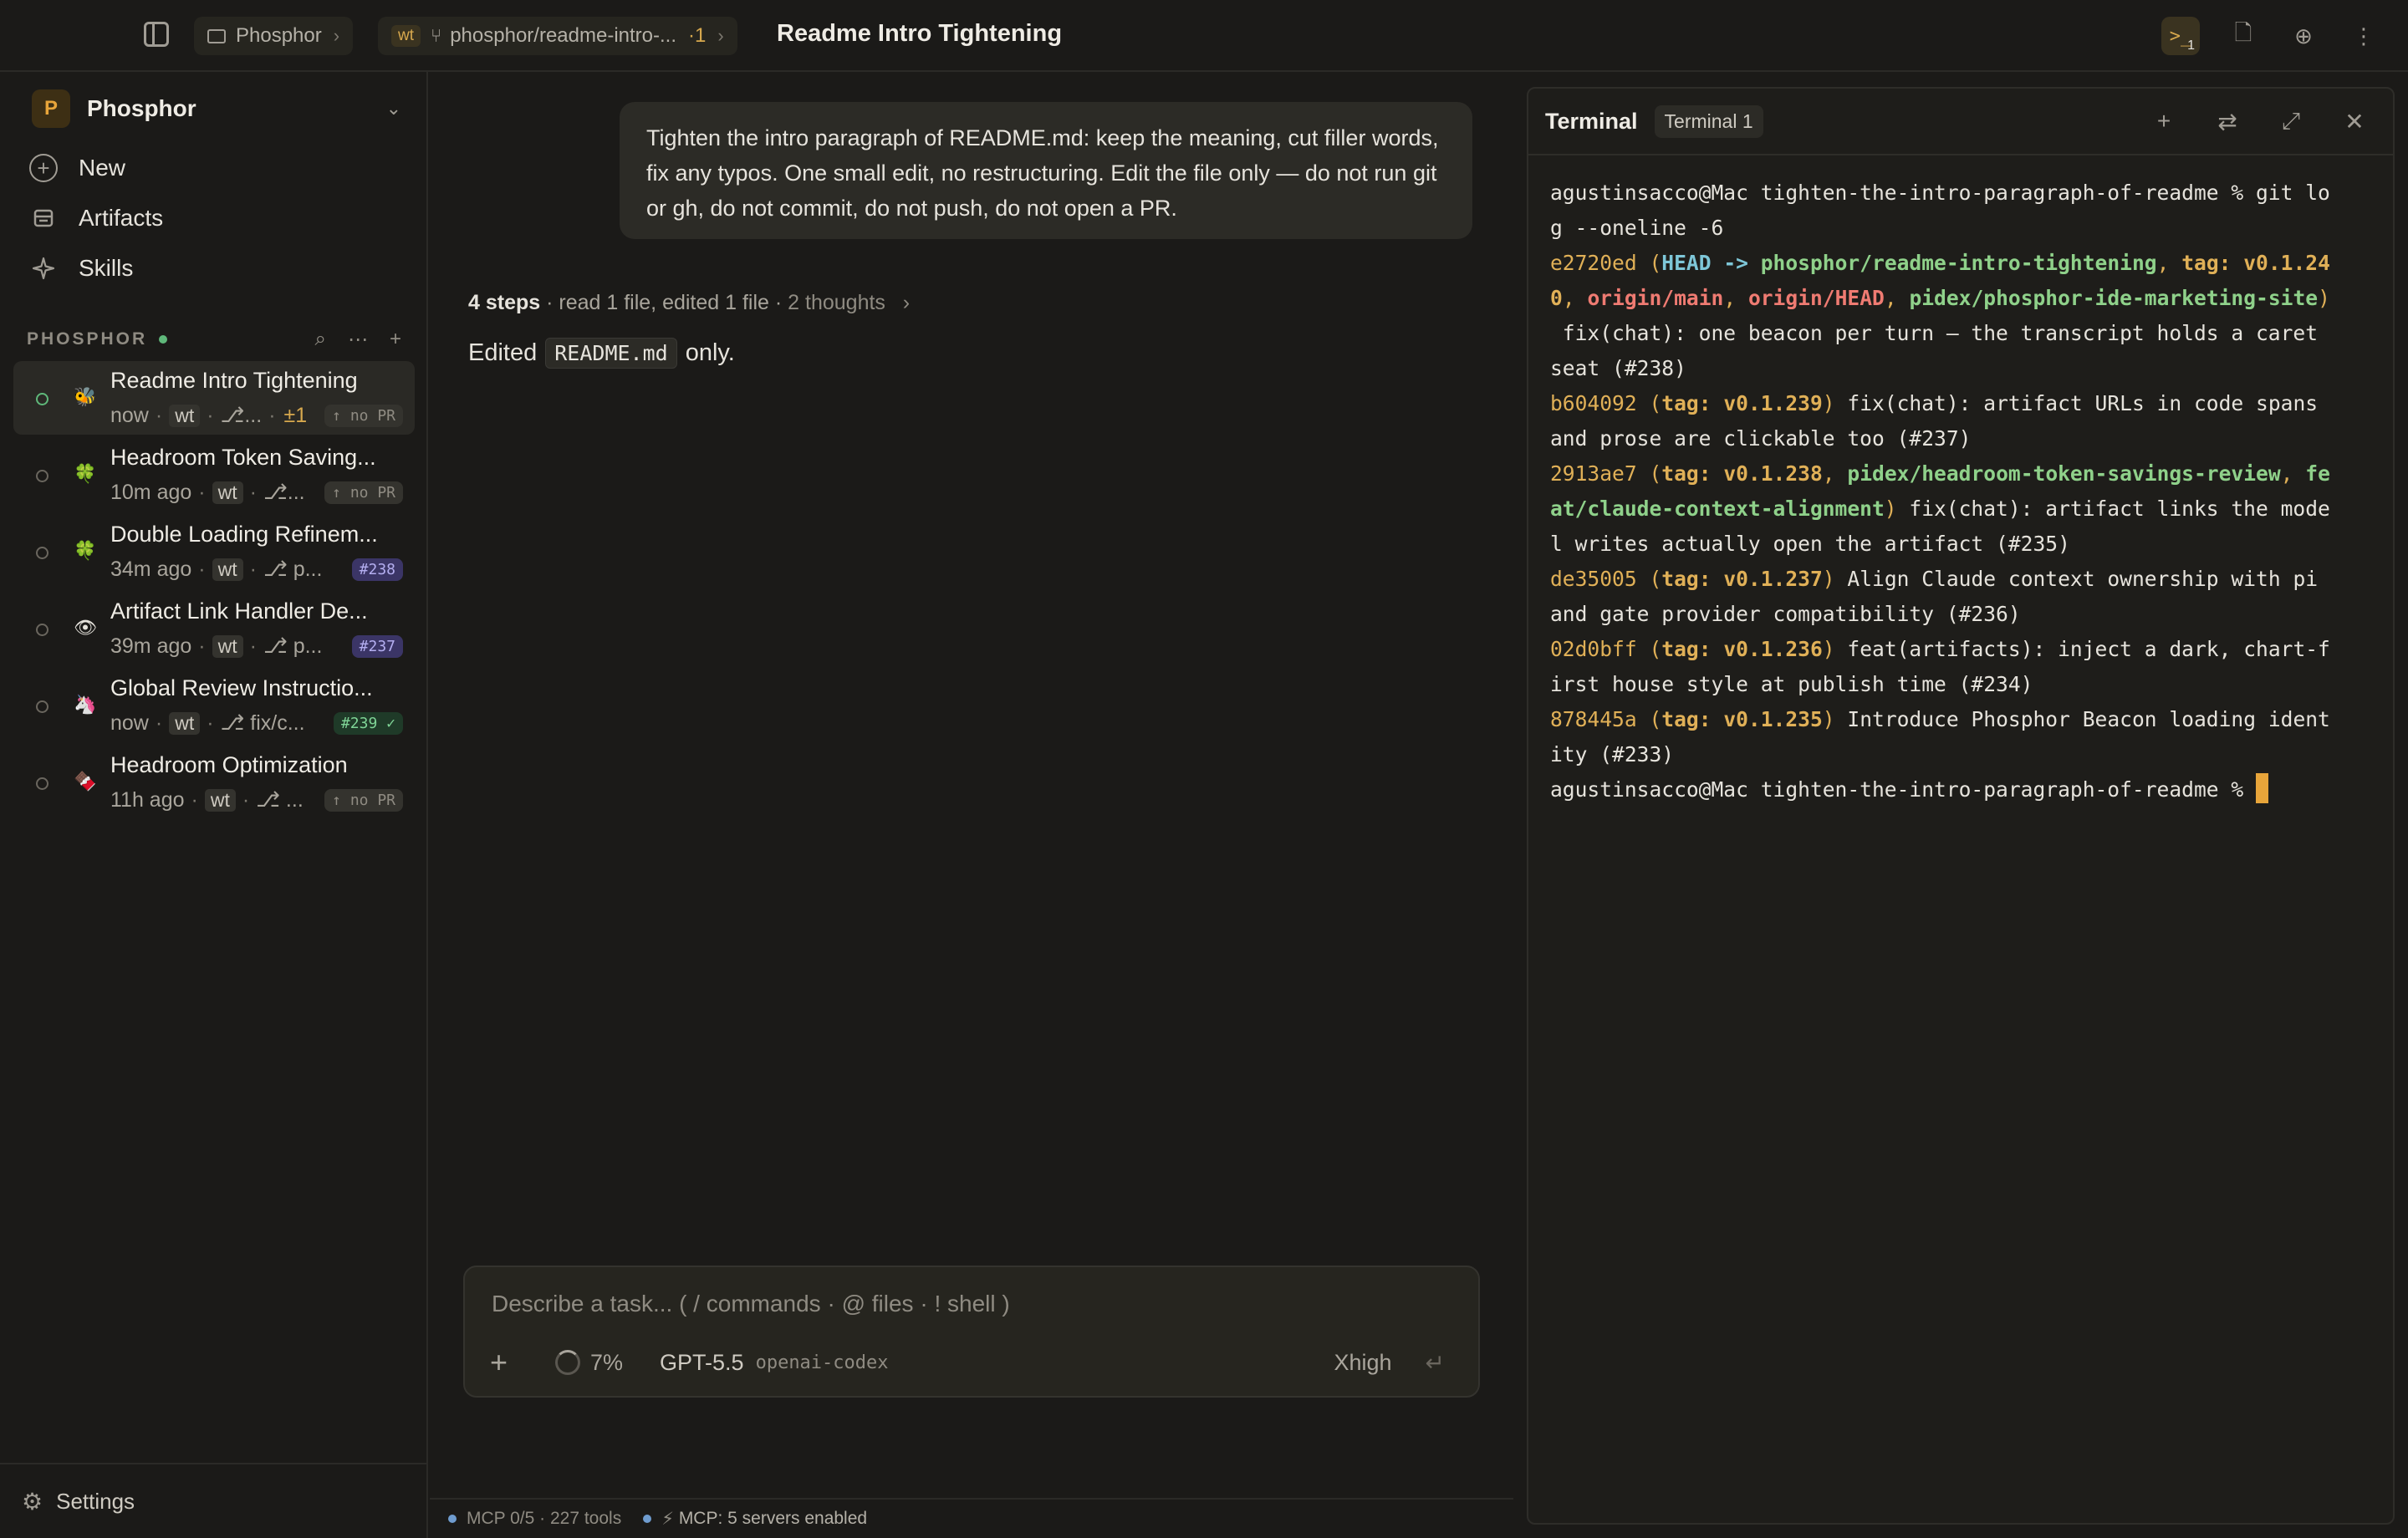 This screenshot has width=2408, height=1538. I want to click on terminal-segment: de35005, so click(1593, 579).